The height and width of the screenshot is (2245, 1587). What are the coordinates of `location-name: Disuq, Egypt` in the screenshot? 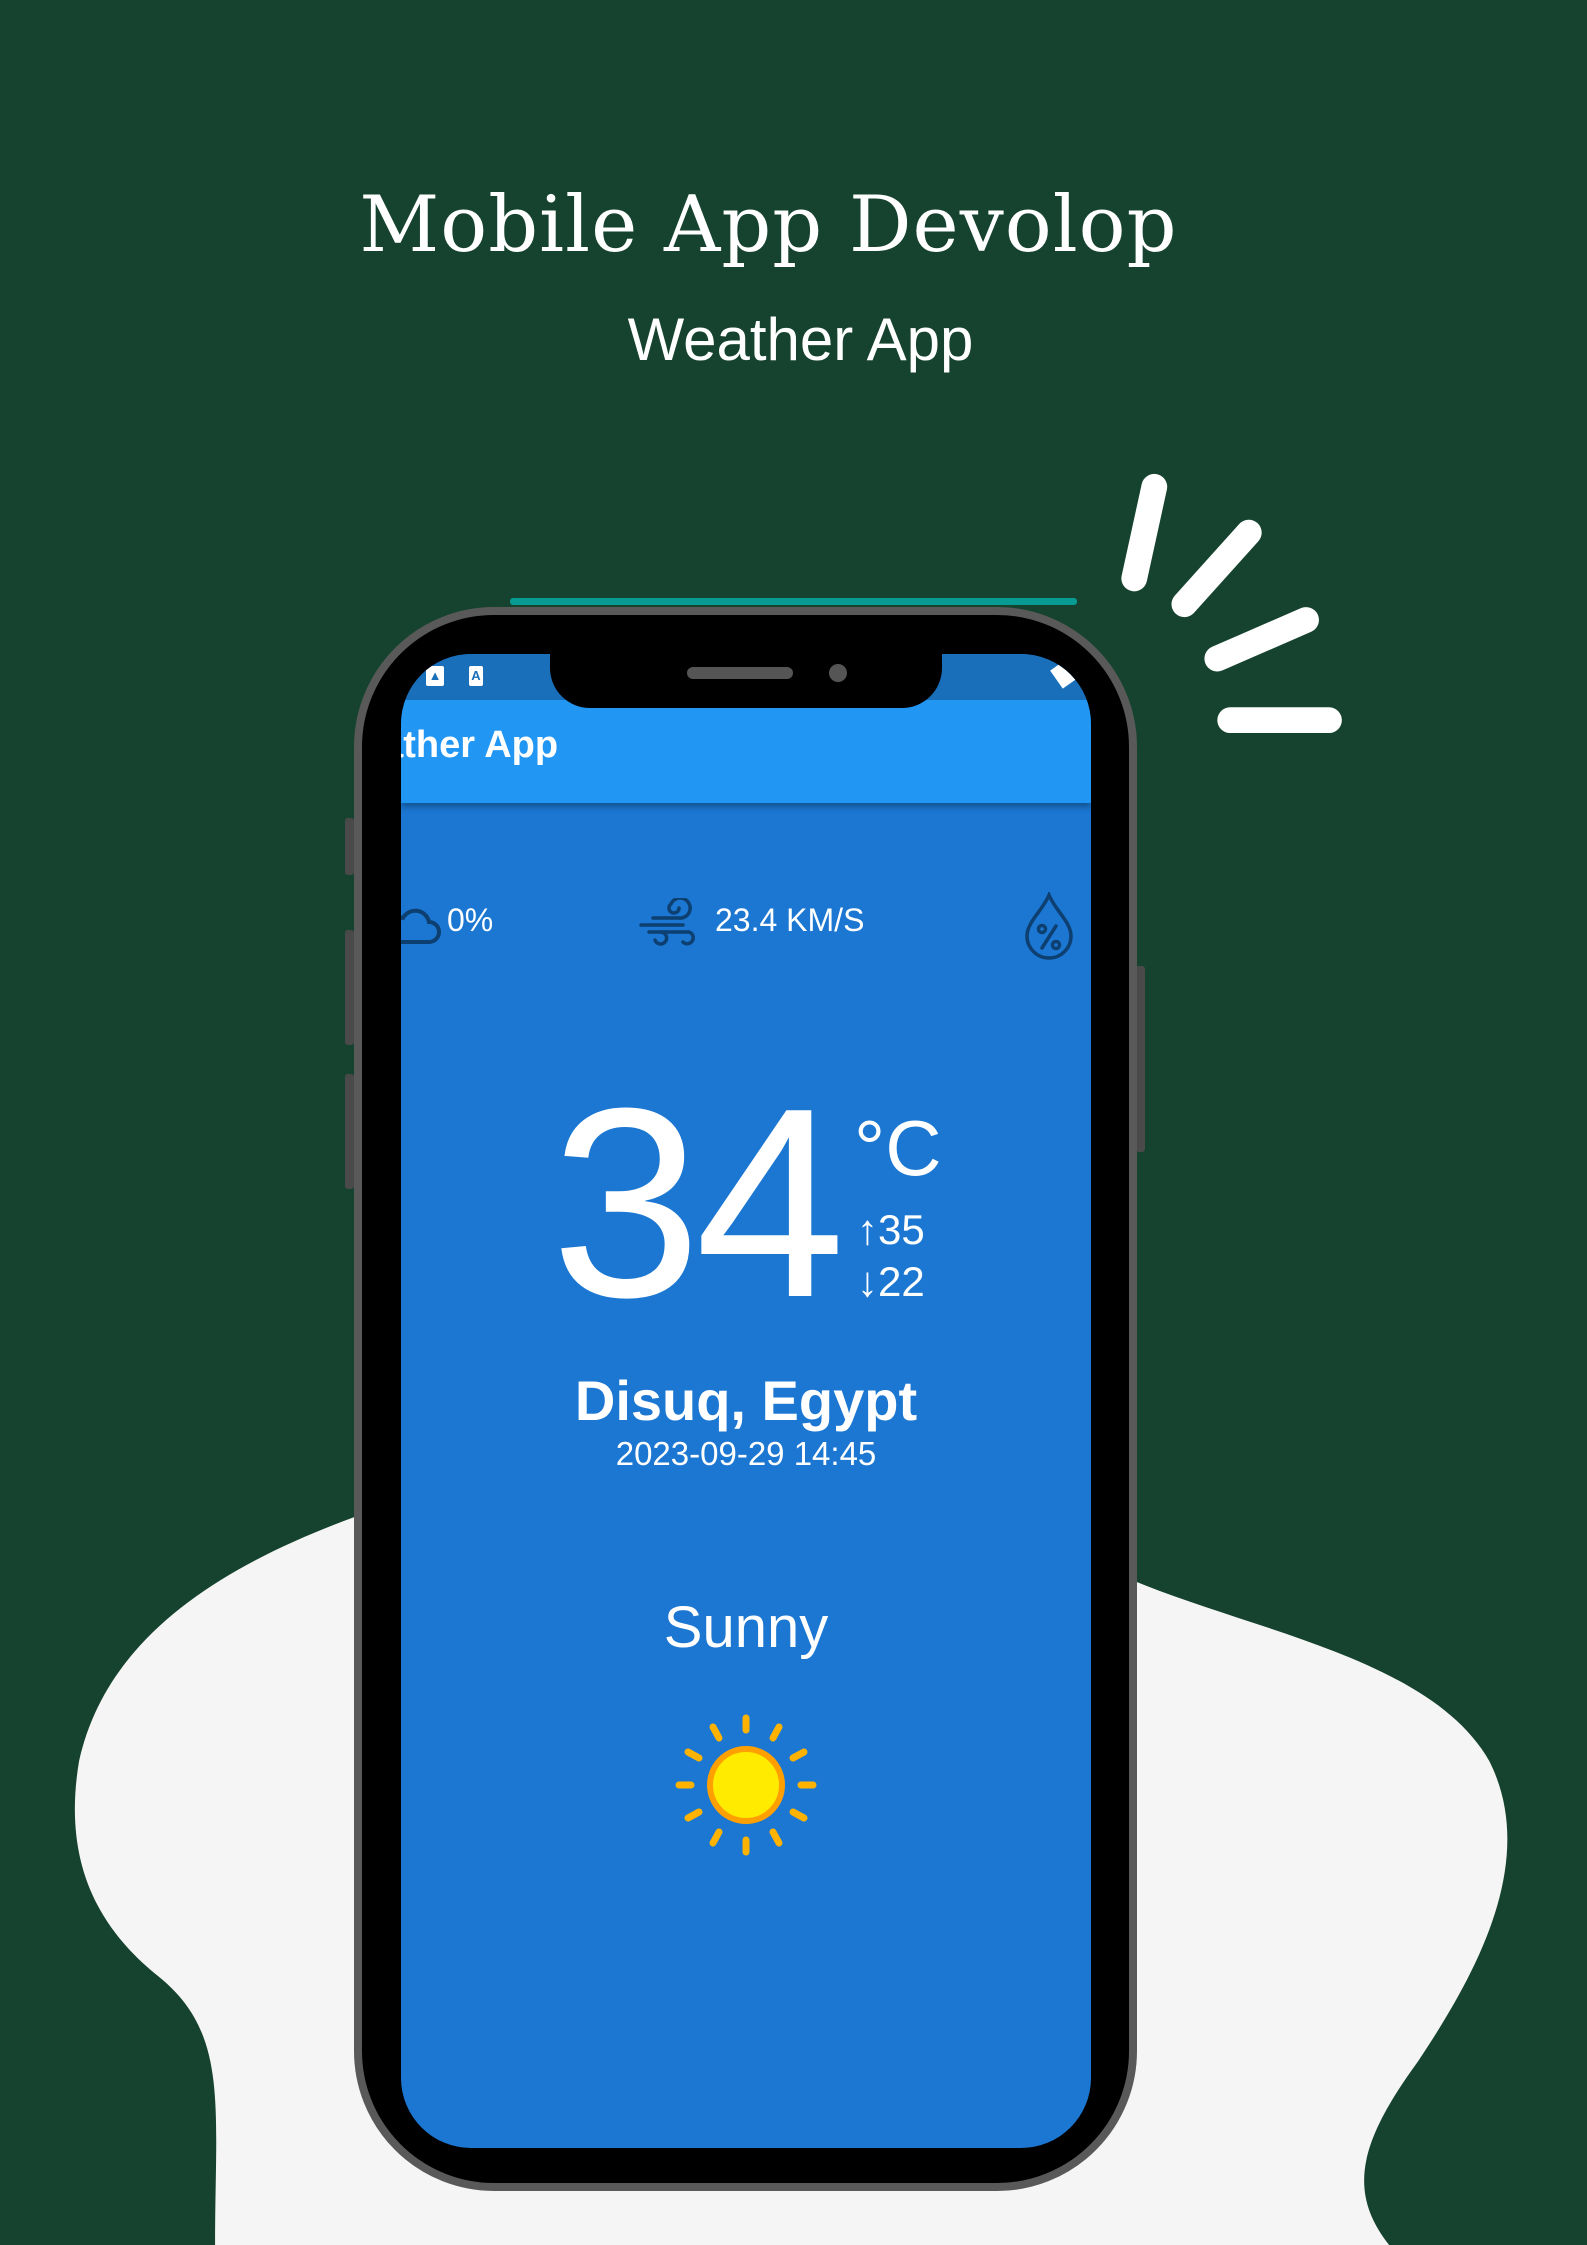 It's located at (746, 1400).